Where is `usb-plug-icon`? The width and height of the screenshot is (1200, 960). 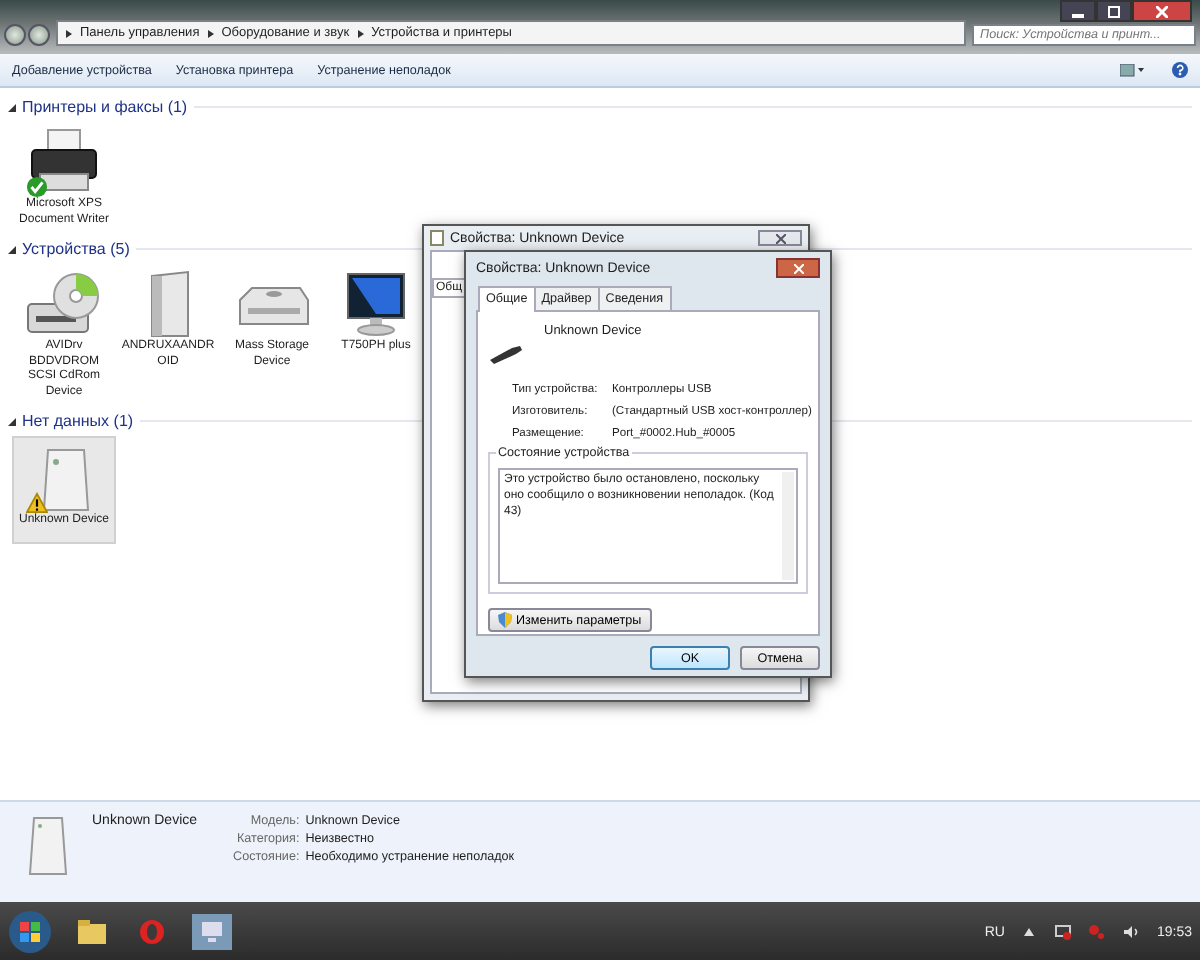 usb-plug-icon is located at coordinates (506, 354).